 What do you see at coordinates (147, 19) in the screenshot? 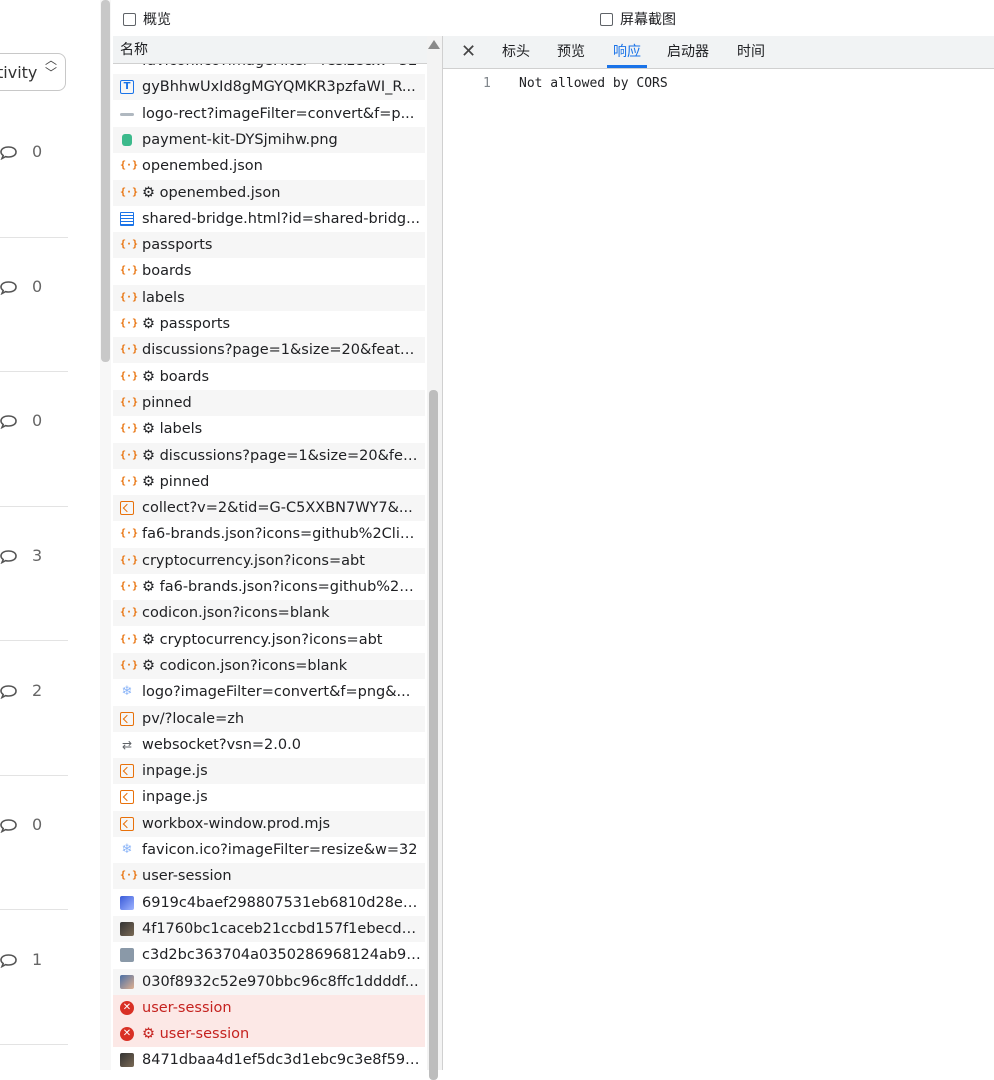
I see `overview-toggle: 概览` at bounding box center [147, 19].